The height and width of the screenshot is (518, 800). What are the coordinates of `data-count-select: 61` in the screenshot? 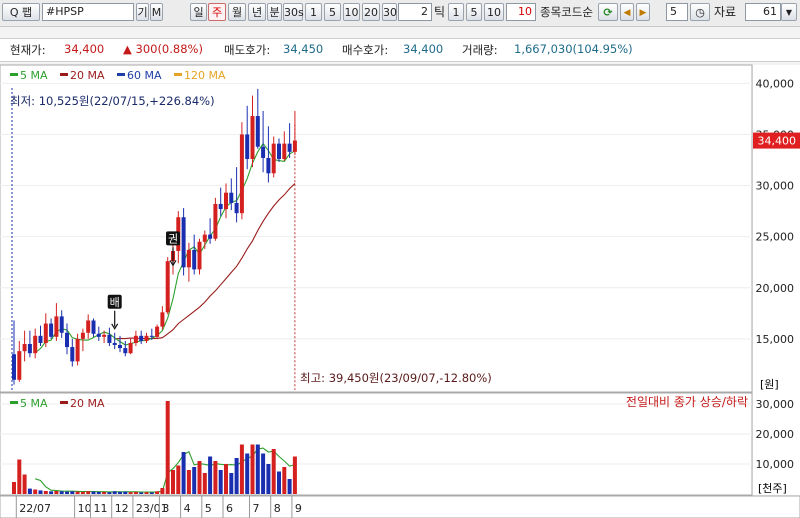 It's located at (763, 12).